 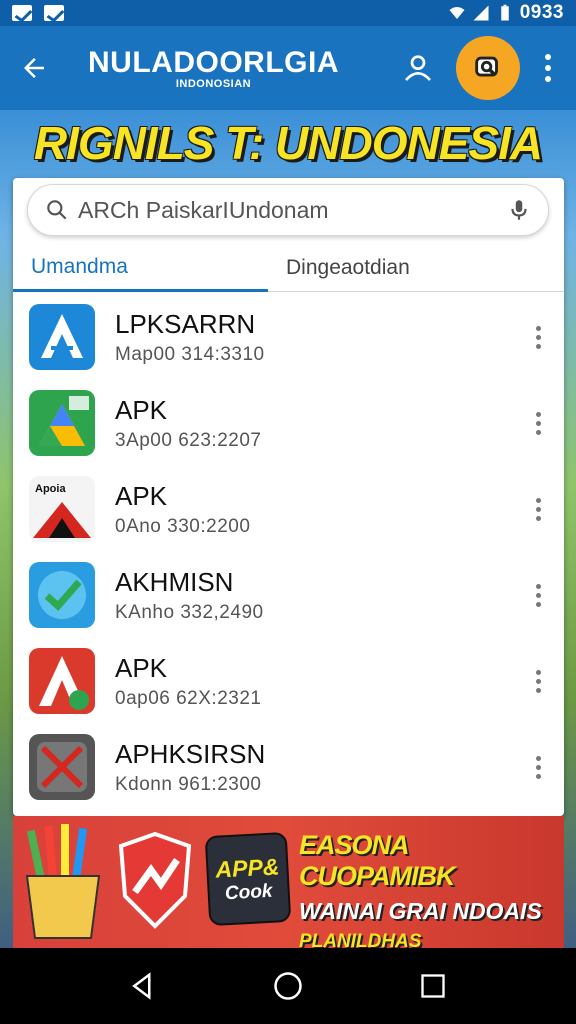 I want to click on app-meta: Map00 314:3310, so click(x=190, y=354).